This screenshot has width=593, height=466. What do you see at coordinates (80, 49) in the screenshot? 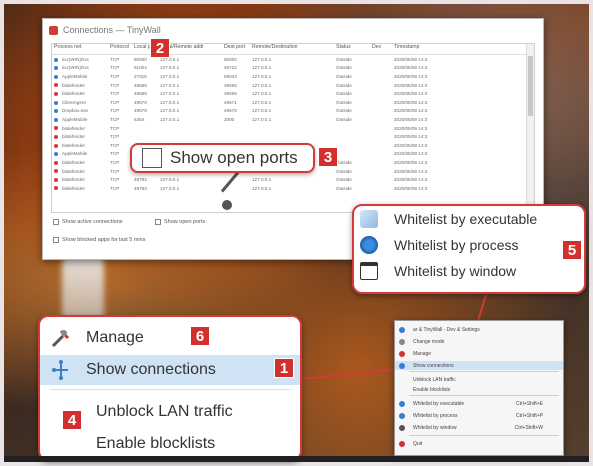
I see `column-header: Process net` at bounding box center [80, 49].